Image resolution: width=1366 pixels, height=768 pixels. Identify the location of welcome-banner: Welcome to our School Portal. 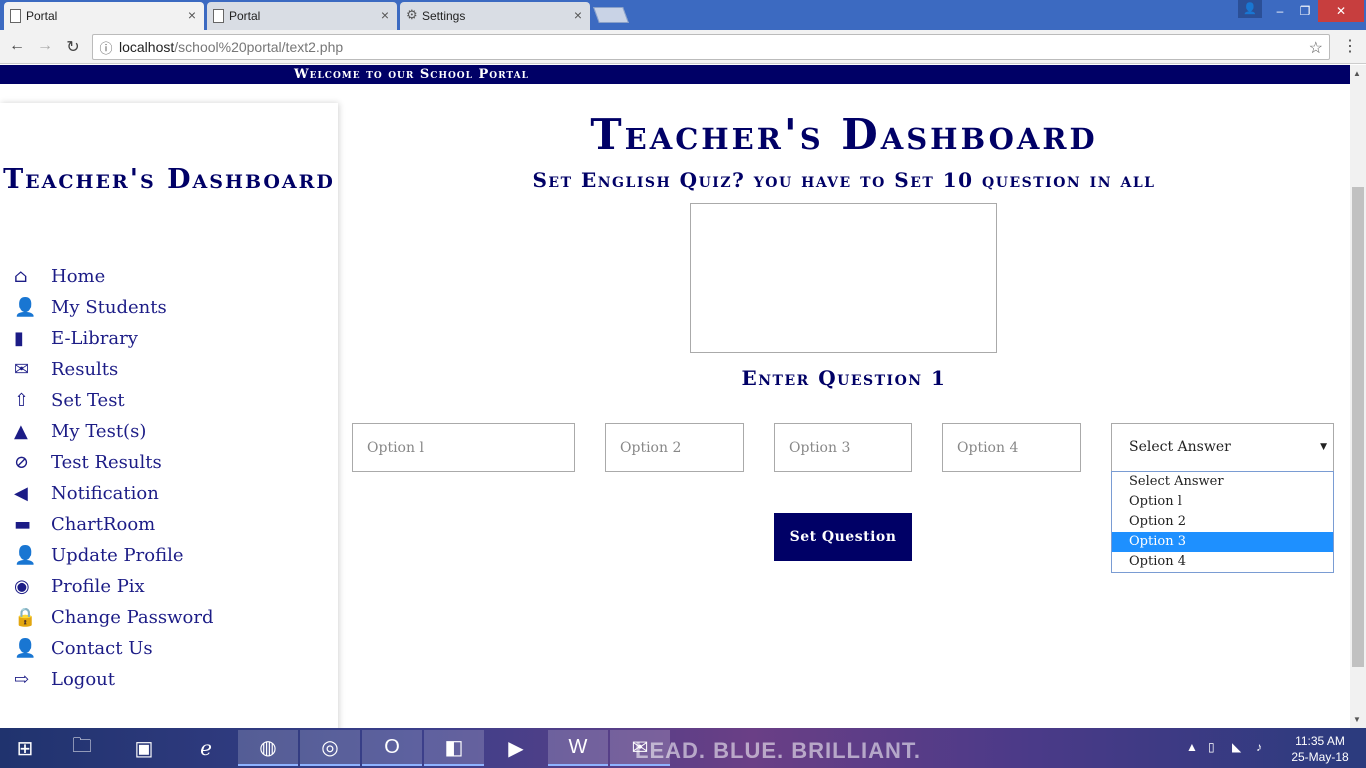
(675, 74).